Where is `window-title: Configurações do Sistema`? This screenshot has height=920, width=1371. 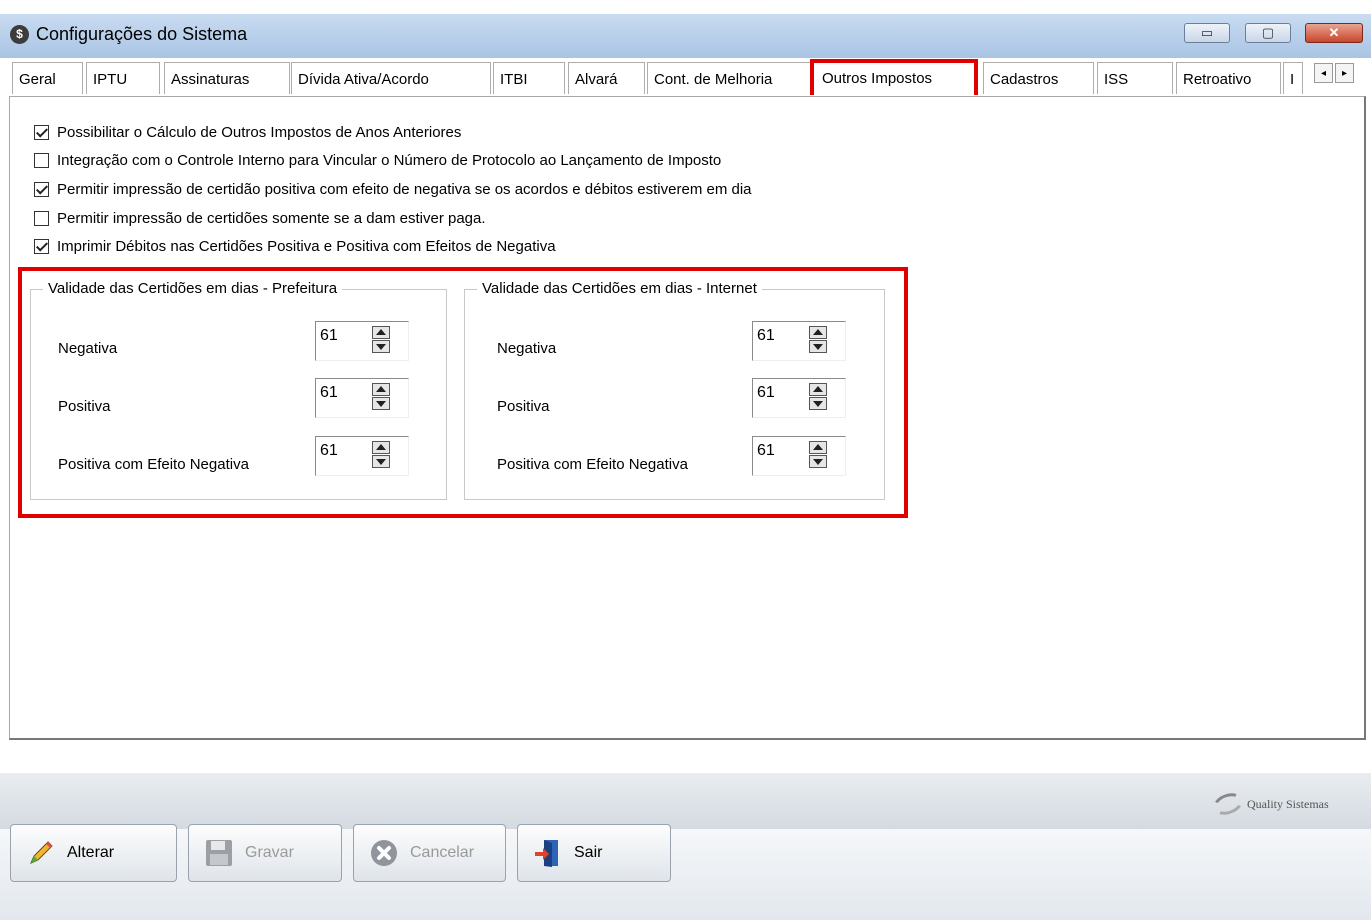 window-title: Configurações do Sistema is located at coordinates (142, 34).